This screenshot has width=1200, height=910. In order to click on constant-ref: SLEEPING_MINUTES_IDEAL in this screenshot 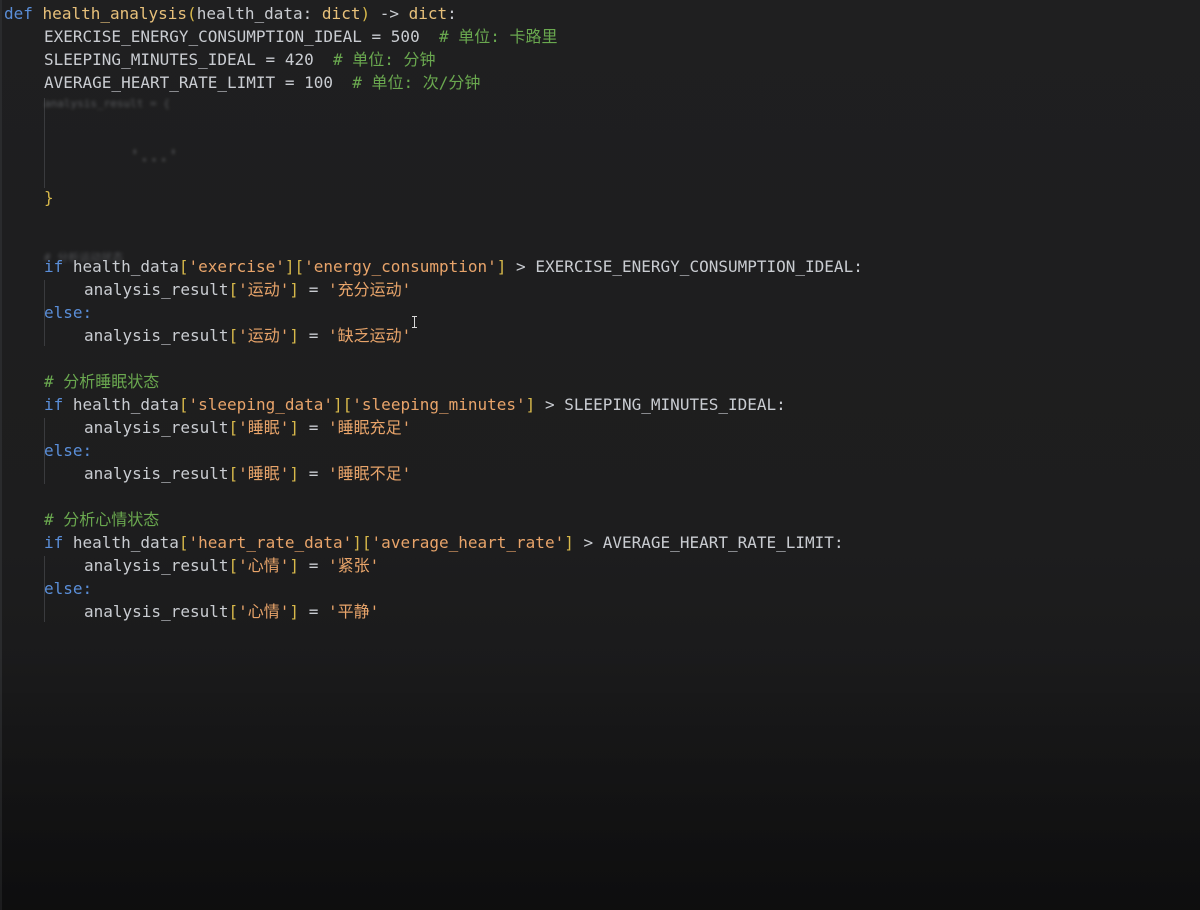, I will do `click(670, 404)`.